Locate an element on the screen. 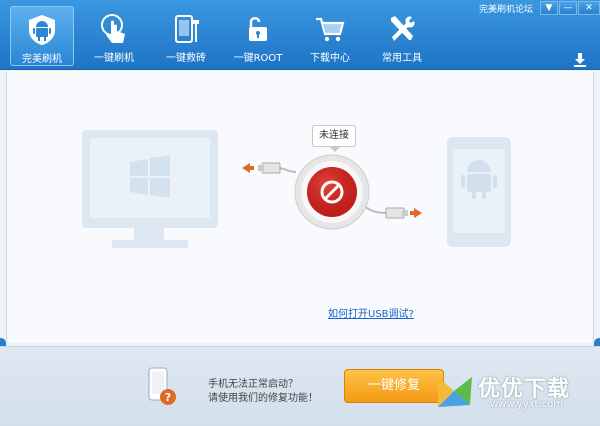 This screenshot has width=600, height=426. window-controls: 完美刷机论坛 ▼ — ✕ is located at coordinates (539, 8).